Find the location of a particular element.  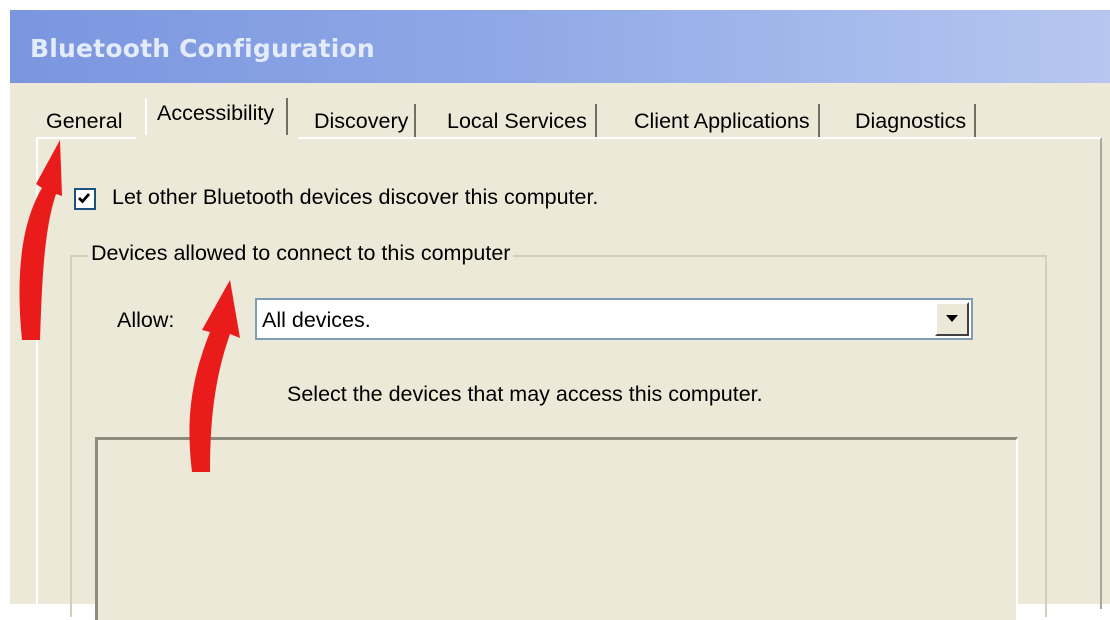

dropdown-button is located at coordinates (952, 319).